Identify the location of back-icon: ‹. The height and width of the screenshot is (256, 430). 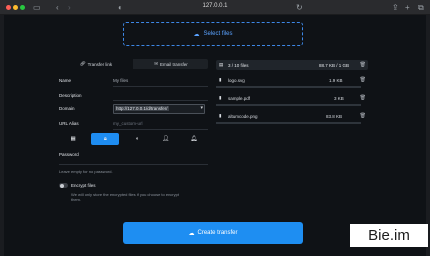
(57, 7).